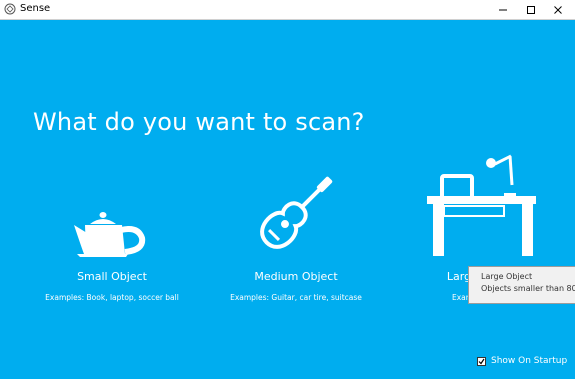 The height and width of the screenshot is (379, 575). What do you see at coordinates (531, 9) in the screenshot?
I see `maximize-icon` at bounding box center [531, 9].